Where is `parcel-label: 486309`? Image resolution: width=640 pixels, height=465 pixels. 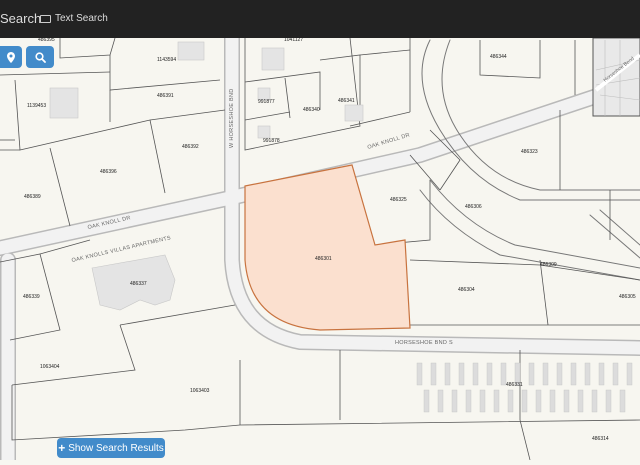
parcel-label: 486309 is located at coordinates (548, 265).